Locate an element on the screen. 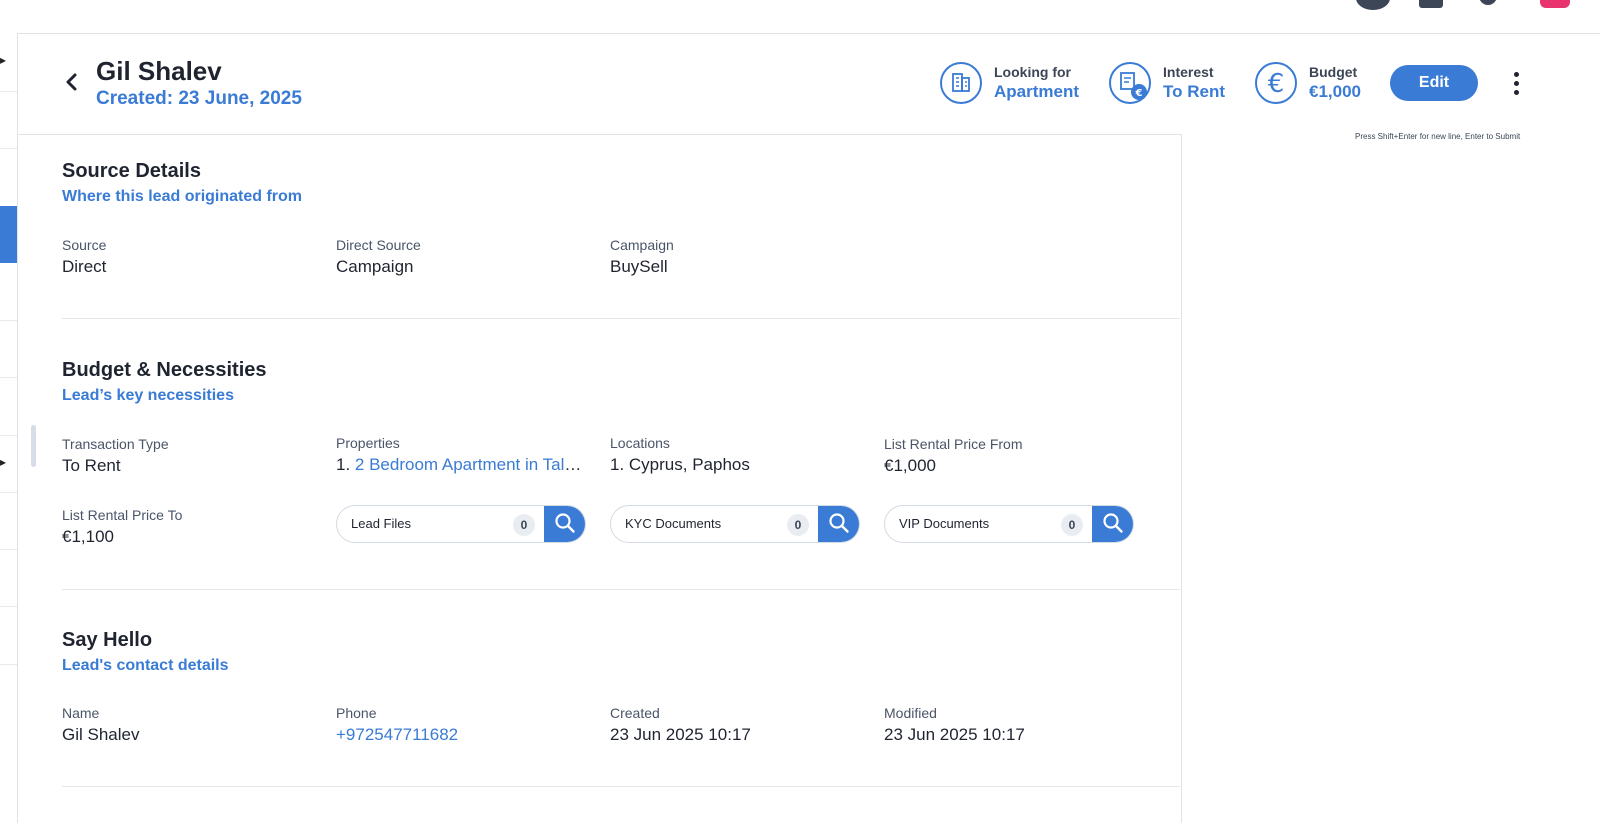 Image resolution: width=1600 pixels, height=823 pixels. kyc-documents-search: KYC Documents 0 is located at coordinates (735, 524).